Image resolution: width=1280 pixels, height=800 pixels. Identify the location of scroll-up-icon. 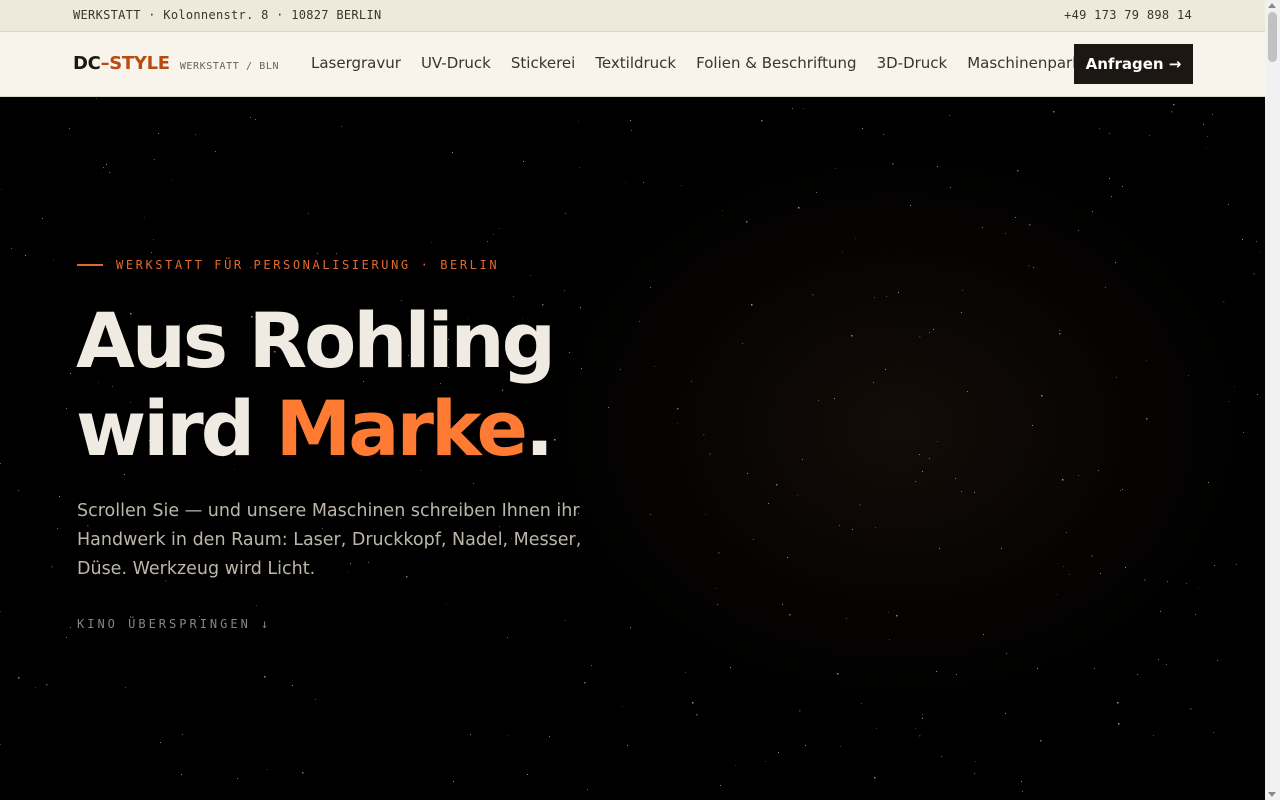
(1272, 5).